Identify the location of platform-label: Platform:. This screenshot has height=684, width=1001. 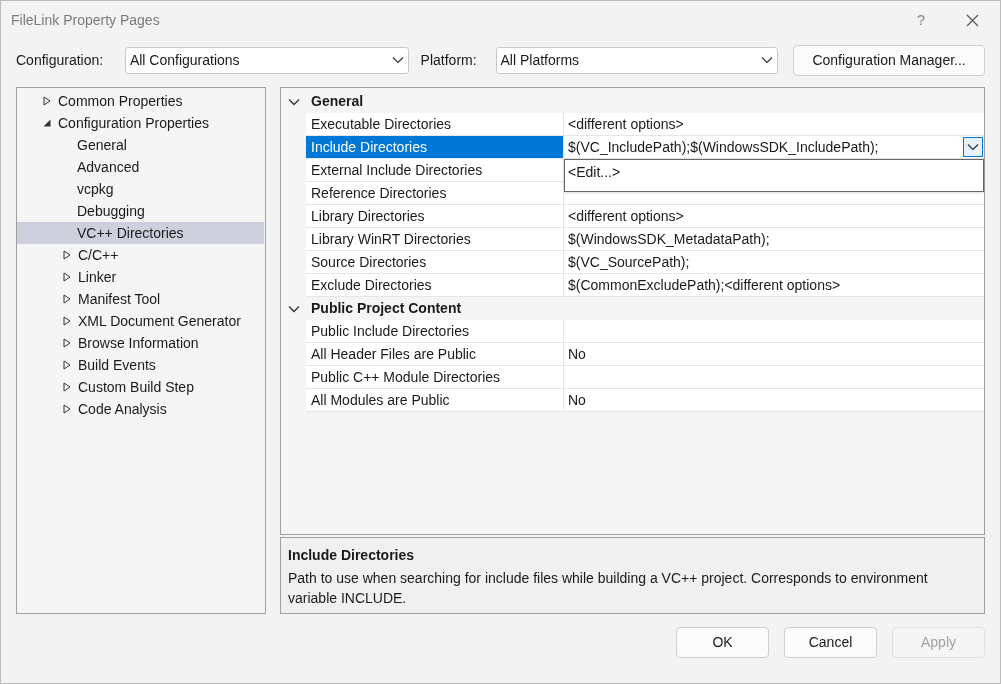
(449, 60).